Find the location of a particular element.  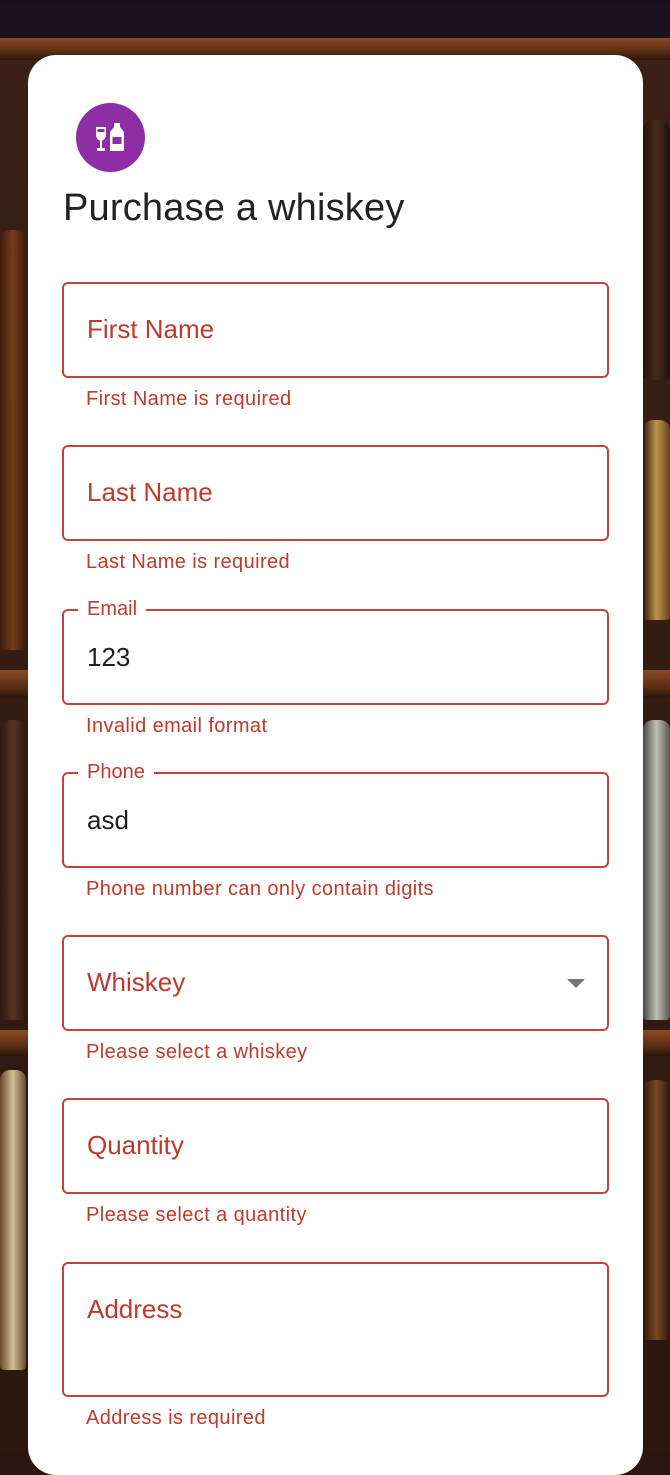

email-label: Email is located at coordinates (112, 609).